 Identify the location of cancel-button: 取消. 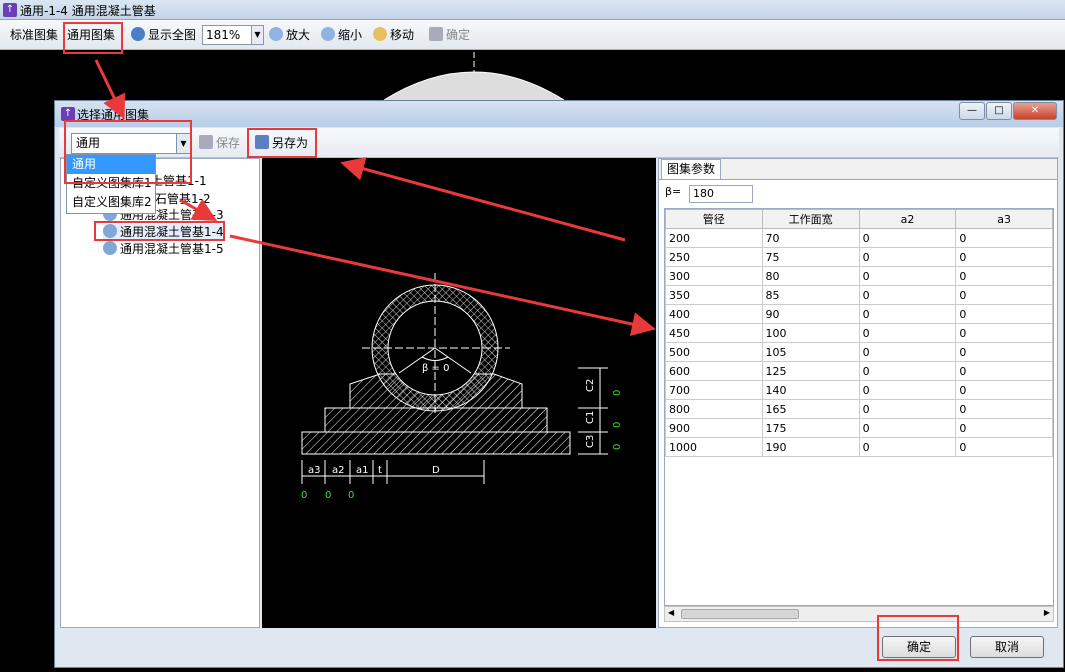
(1007, 647).